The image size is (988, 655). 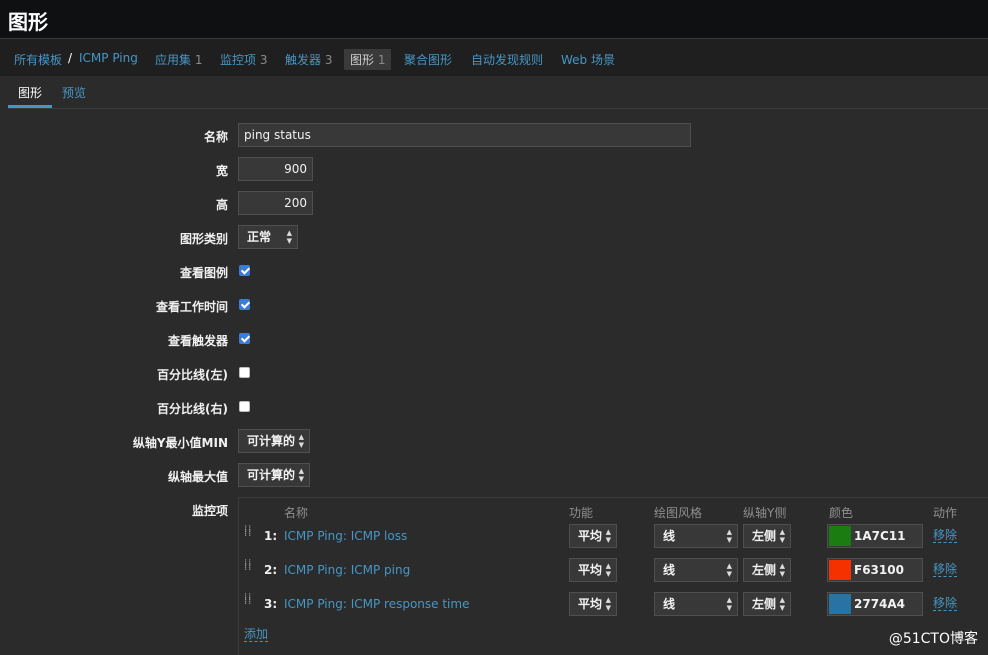 What do you see at coordinates (464, 135) in the screenshot?
I see `name-input: ping status` at bounding box center [464, 135].